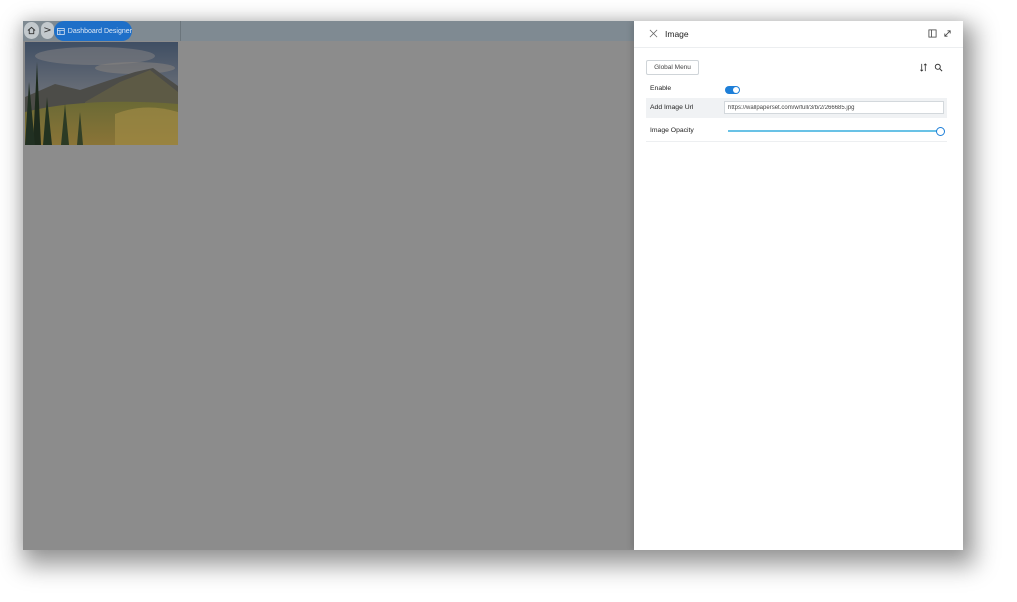 This screenshot has width=1017, height=602. I want to click on opacity-slider-handle, so click(940, 131).